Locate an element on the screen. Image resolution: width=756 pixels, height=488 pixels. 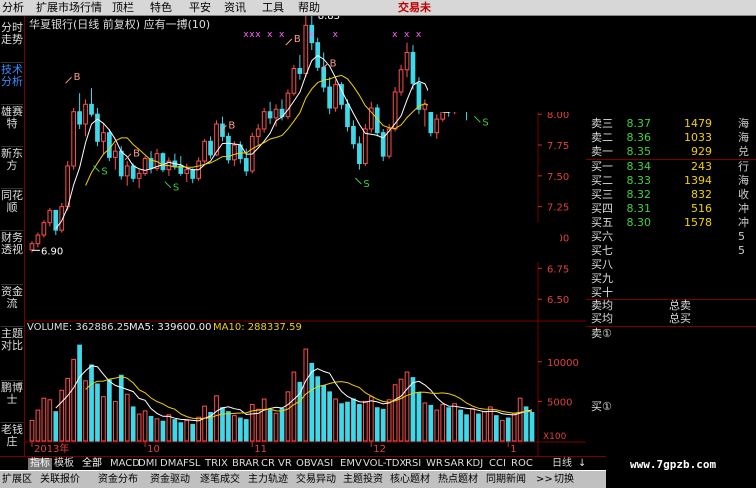
sidebar-item-finance: 财务透视 is located at coordinates (12, 258).